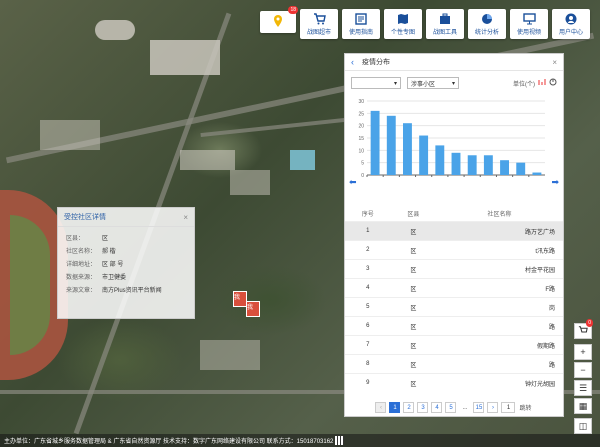 Image resolution: width=600 pixels, height=447 pixels. I want to click on page-button: 3, so click(423, 407).